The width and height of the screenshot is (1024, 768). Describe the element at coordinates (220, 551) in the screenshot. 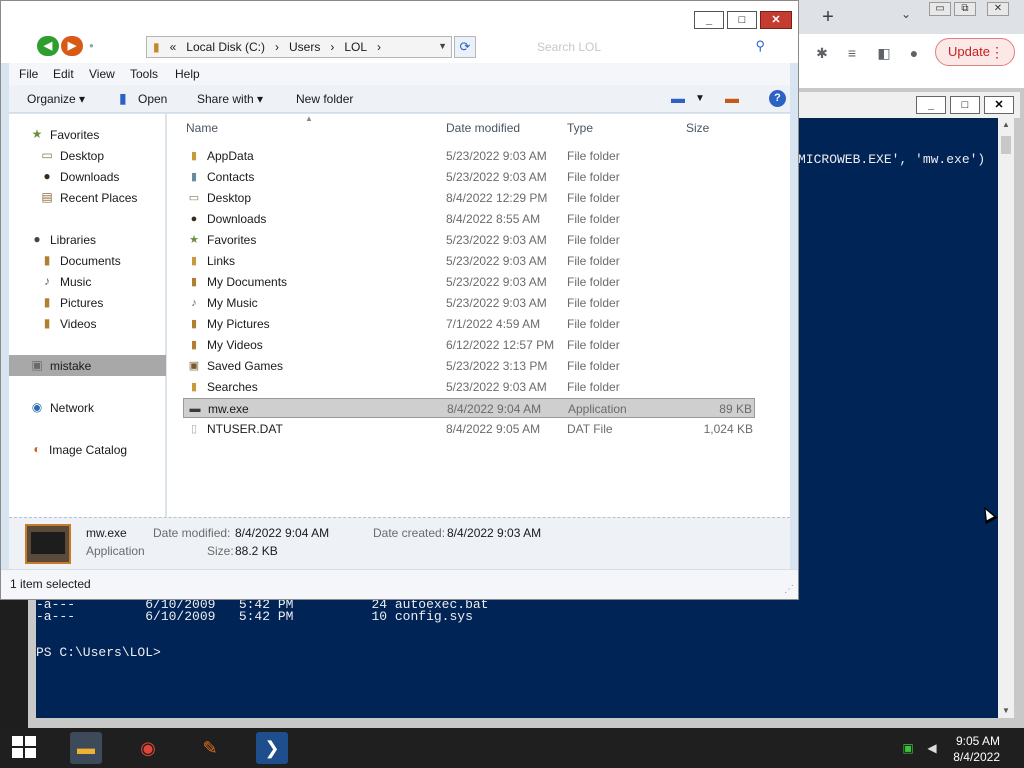

I see `details-size-label: Size:` at that location.